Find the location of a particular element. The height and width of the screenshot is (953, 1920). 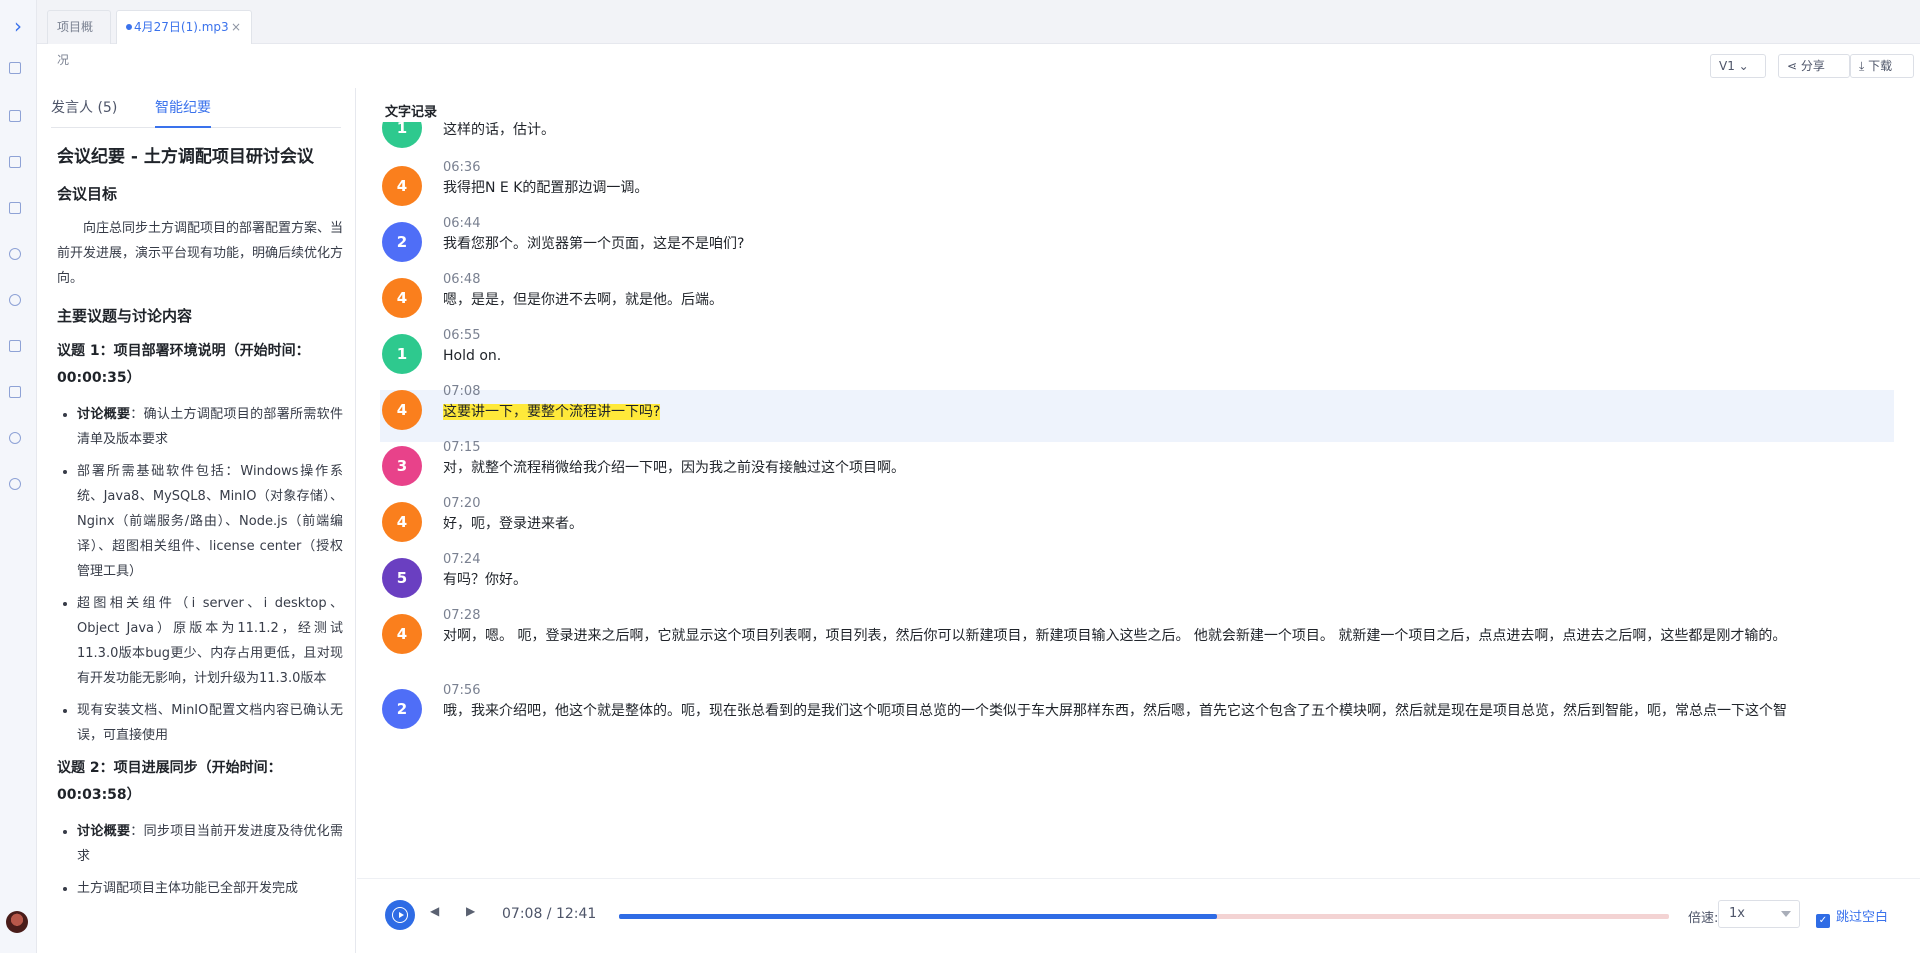

play-button is located at coordinates (400, 915).